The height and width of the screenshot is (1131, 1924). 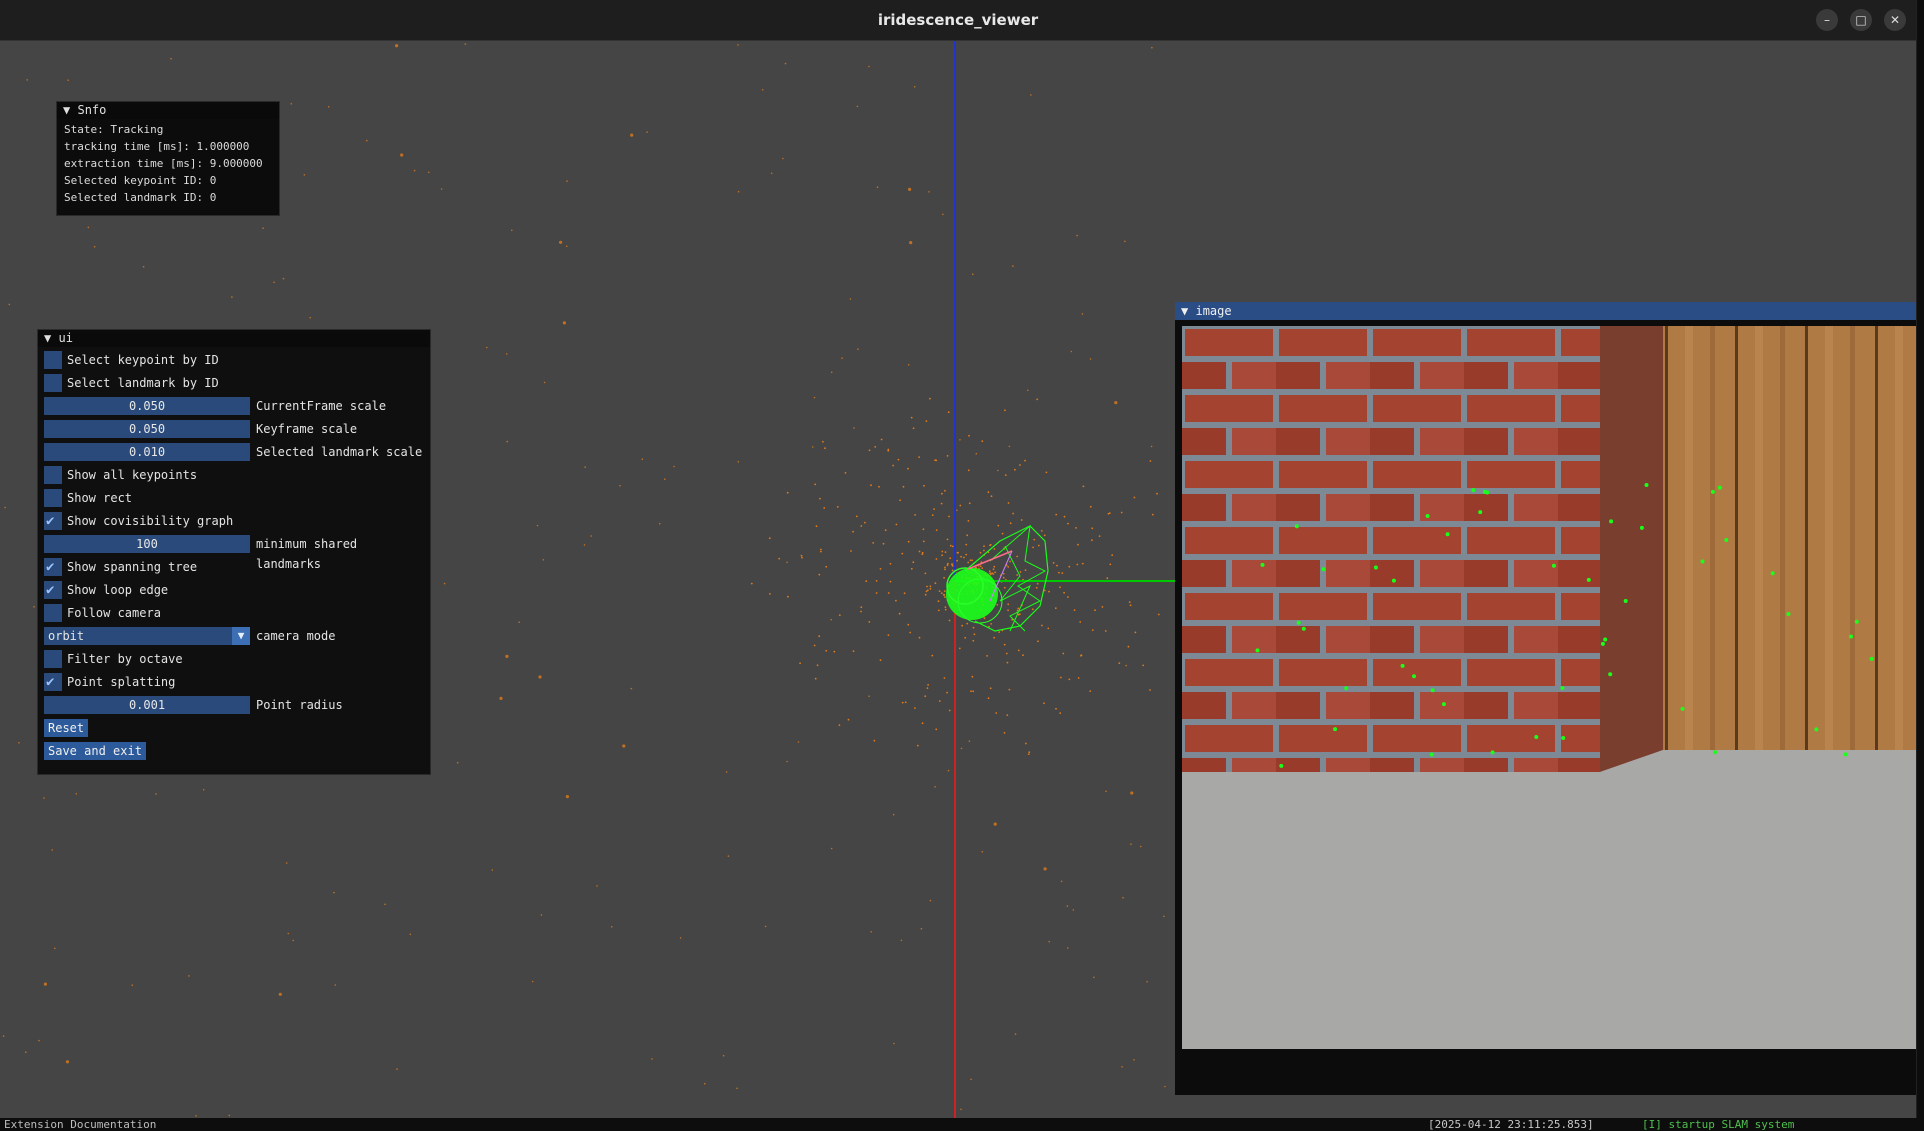 I want to click on show-spanning-tree-checkbox: ✔, so click(x=53, y=567).